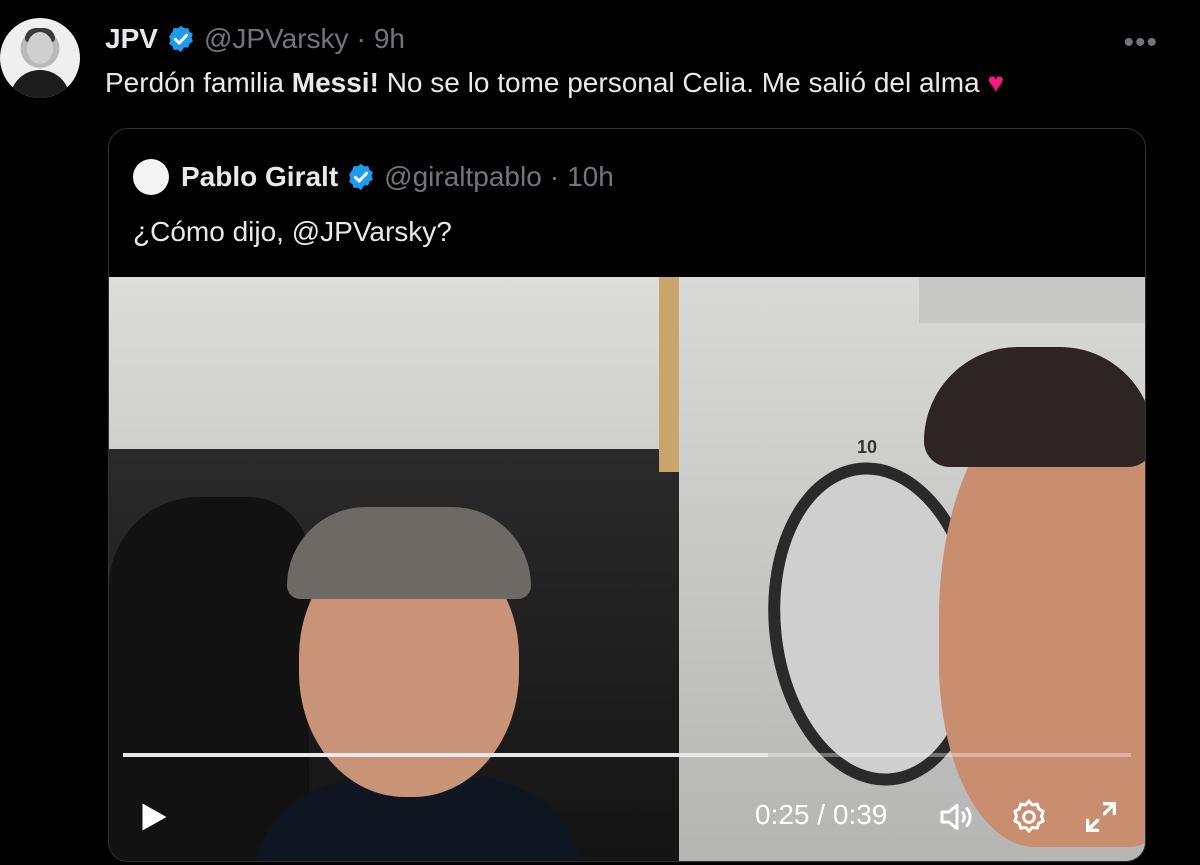 The width and height of the screenshot is (1200, 865). Describe the element at coordinates (669, 374) in the screenshot. I see `video-frame-door-edge` at that location.